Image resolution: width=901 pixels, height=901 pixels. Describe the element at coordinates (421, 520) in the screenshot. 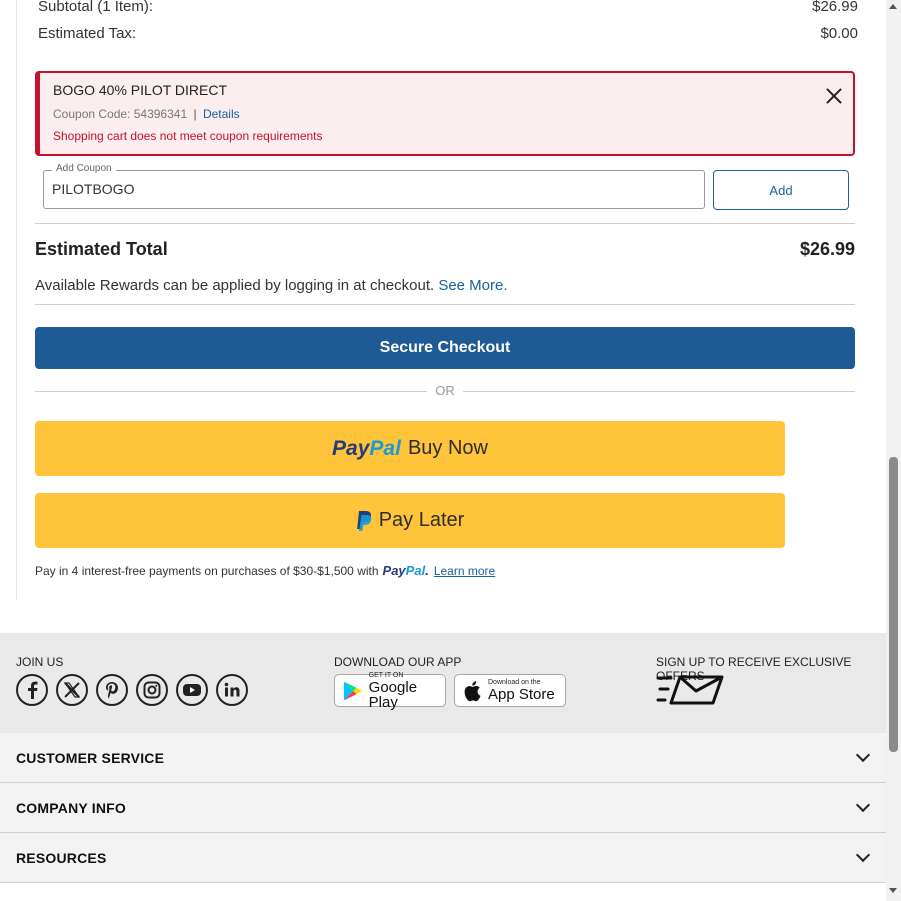

I see `pay-later-label: Pay Later` at that location.